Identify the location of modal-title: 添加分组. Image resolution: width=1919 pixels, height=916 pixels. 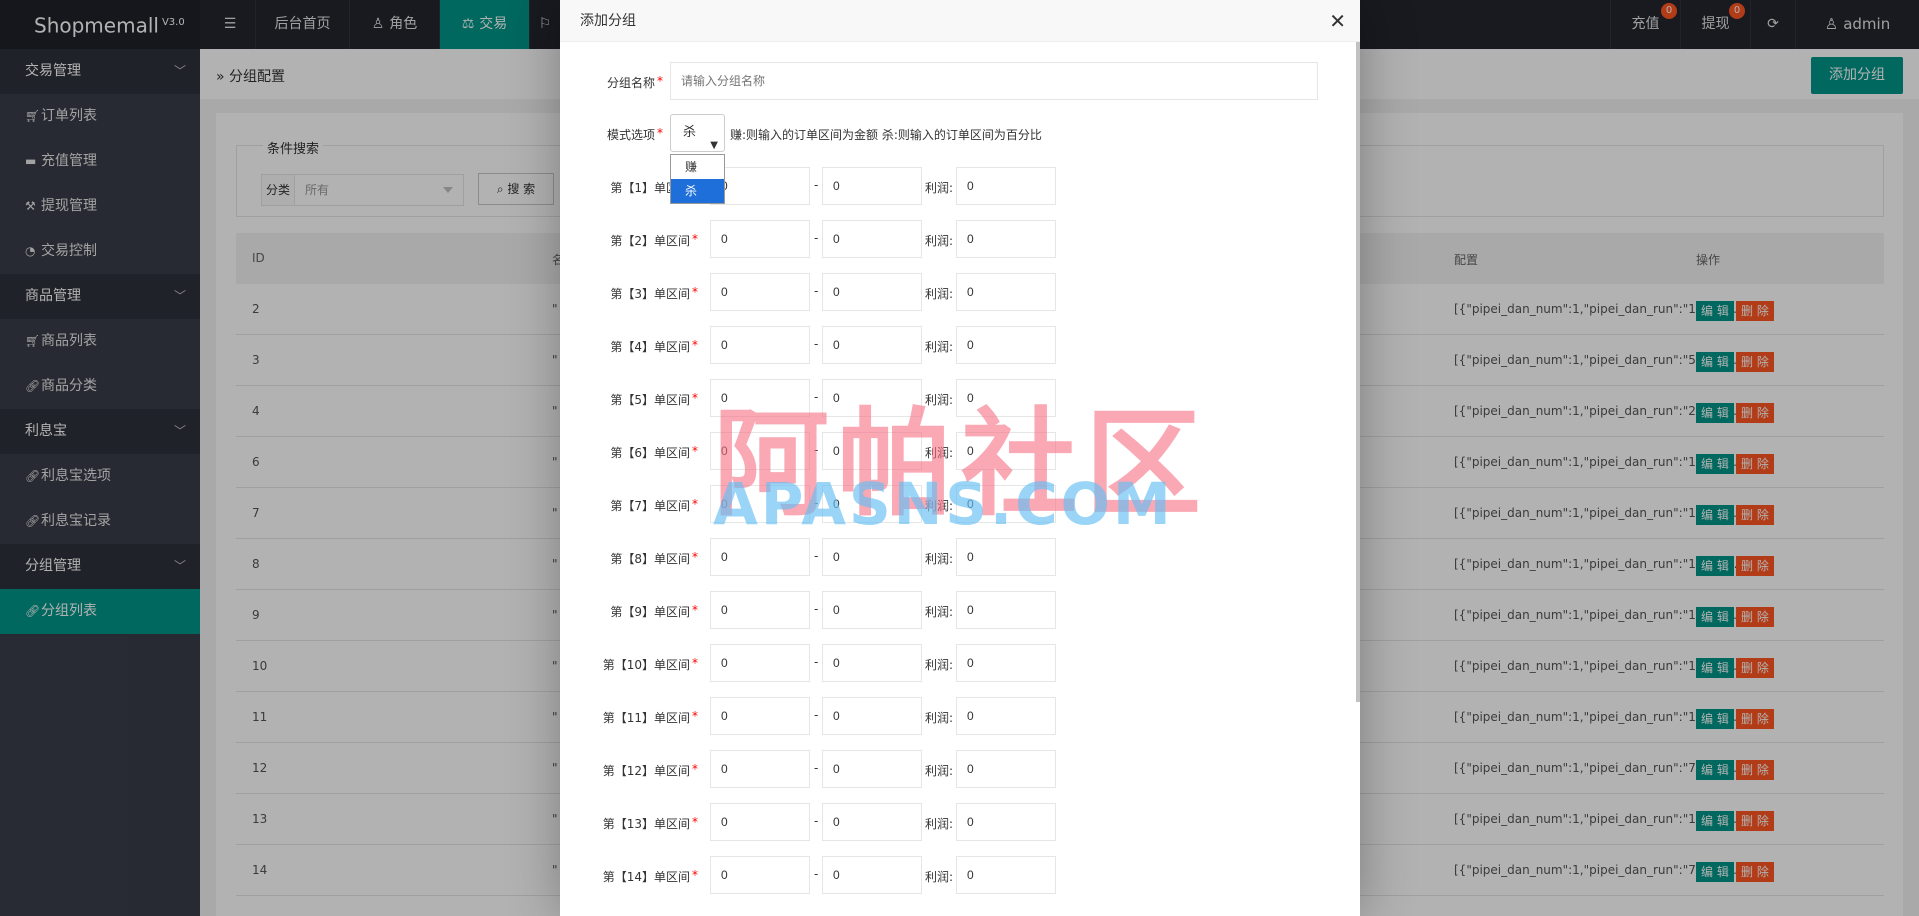
(608, 21).